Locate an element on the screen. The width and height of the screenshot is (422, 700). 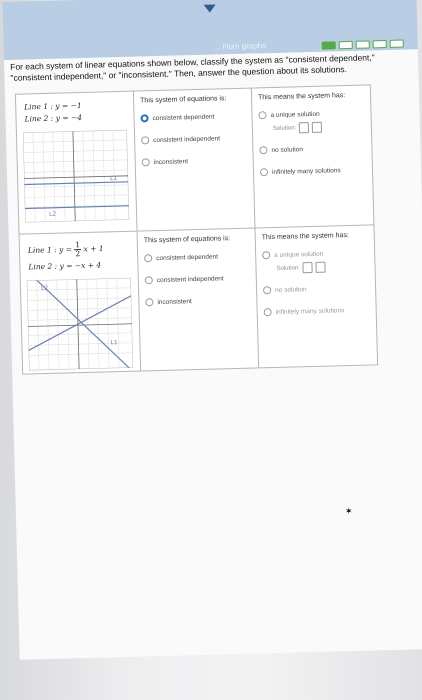
mouse-cursor-icon: ✶ is located at coordinates (349, 511).